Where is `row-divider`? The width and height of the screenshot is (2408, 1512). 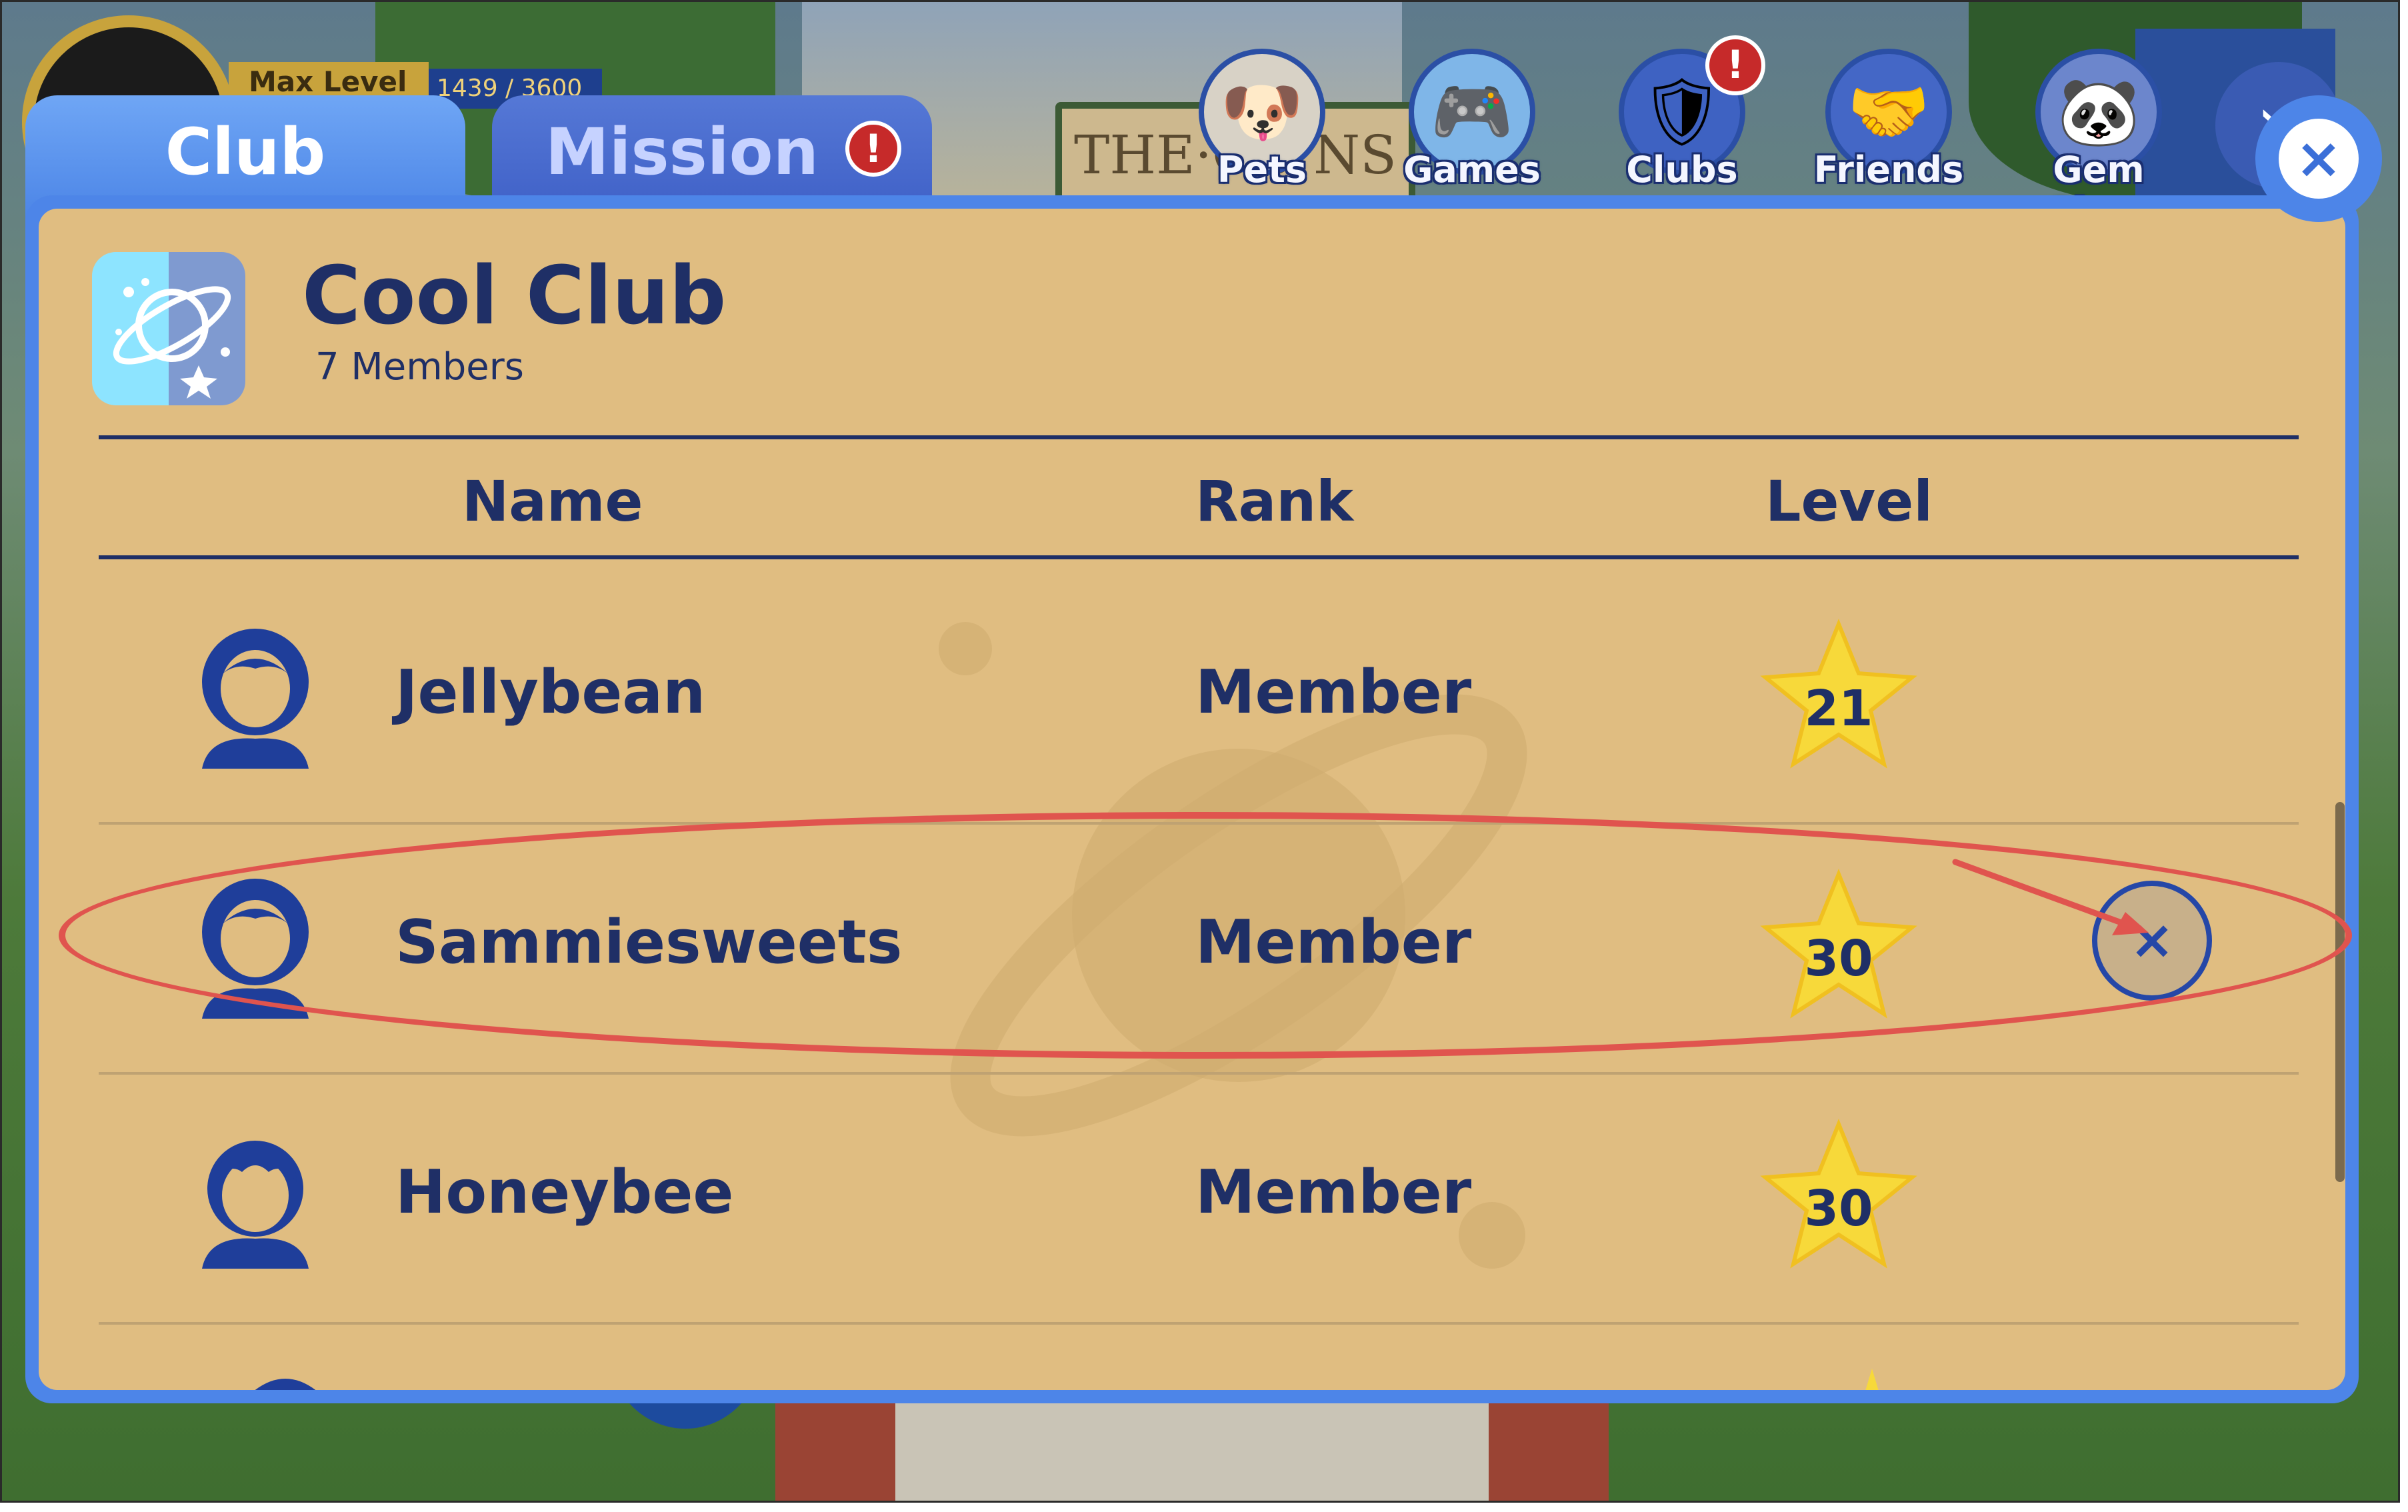 row-divider is located at coordinates (1199, 1323).